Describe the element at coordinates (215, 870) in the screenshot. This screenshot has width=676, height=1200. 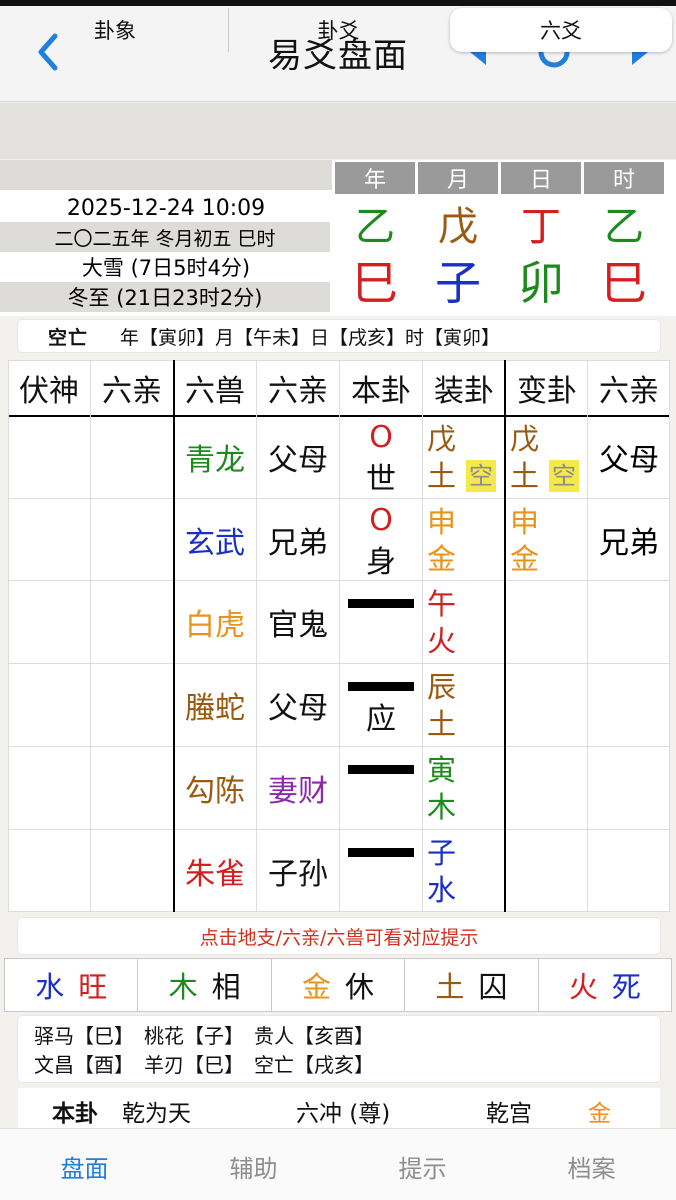
I see `liushou-cell: 朱雀` at that location.